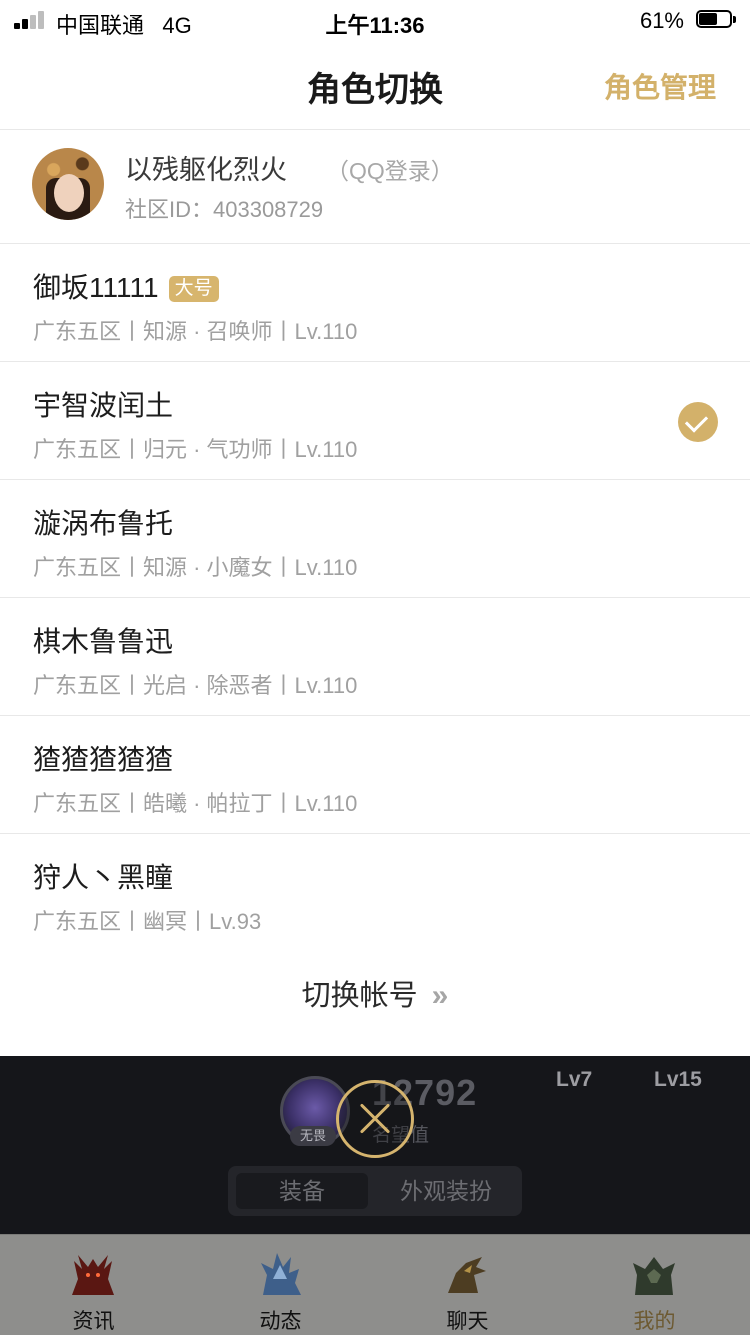 The height and width of the screenshot is (1335, 750). I want to click on character-name: 棋木鲁鲁迅, so click(103, 641).